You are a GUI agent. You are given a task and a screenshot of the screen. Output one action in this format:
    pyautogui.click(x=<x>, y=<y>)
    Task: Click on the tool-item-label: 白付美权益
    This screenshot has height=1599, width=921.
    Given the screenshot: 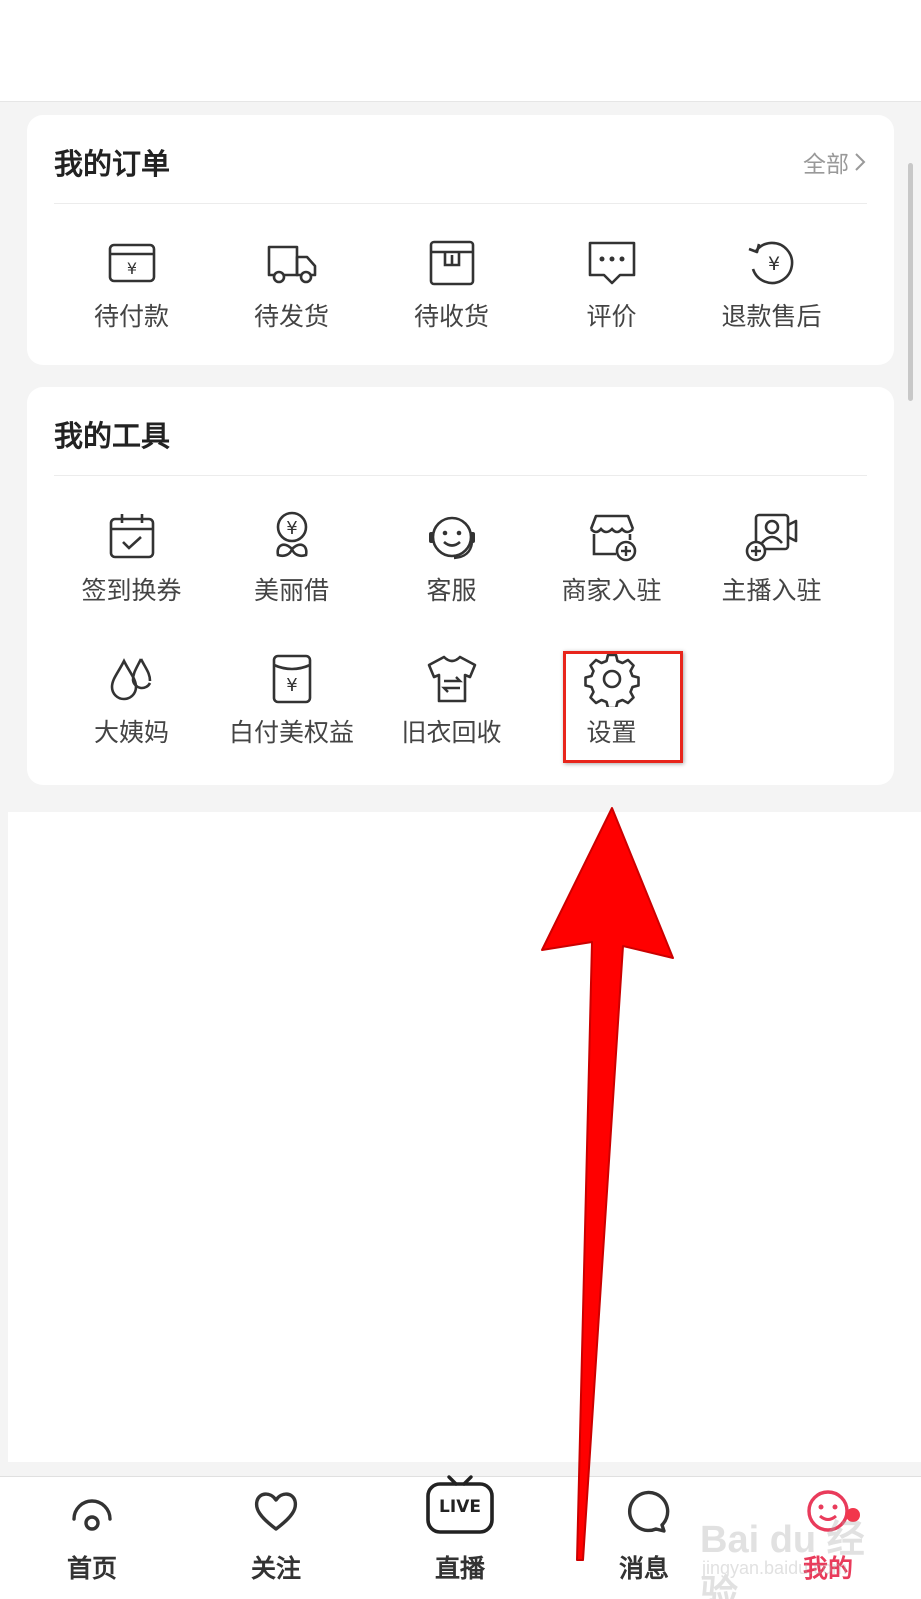 What is the action you would take?
    pyautogui.click(x=291, y=732)
    